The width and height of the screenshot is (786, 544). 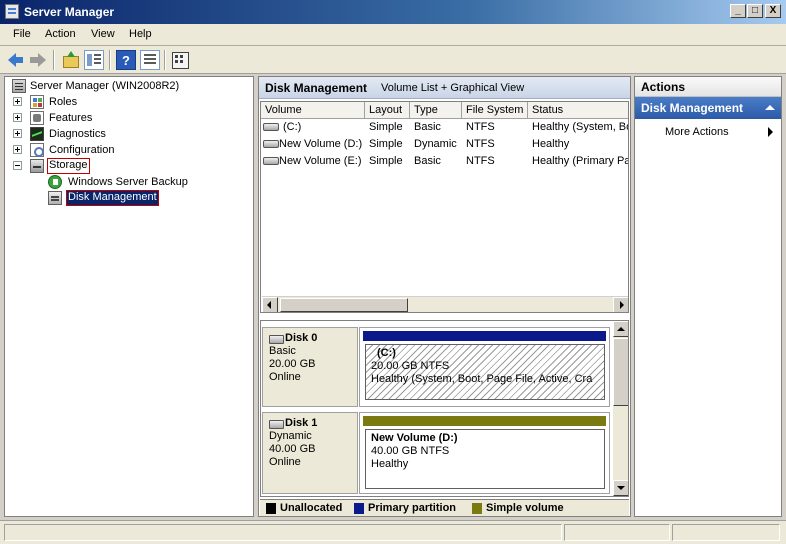 I want to click on disk-name: Disk 1, so click(x=310, y=423).